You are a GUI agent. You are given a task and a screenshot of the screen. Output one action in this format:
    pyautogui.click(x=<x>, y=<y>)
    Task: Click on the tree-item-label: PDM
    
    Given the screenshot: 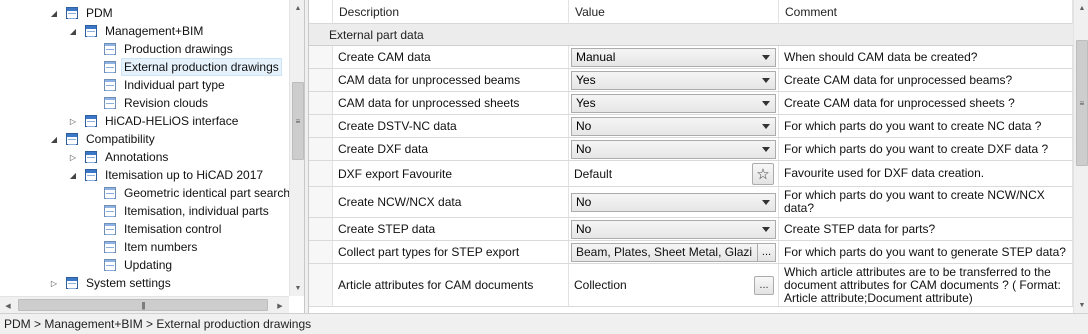 What is the action you would take?
    pyautogui.click(x=99, y=13)
    